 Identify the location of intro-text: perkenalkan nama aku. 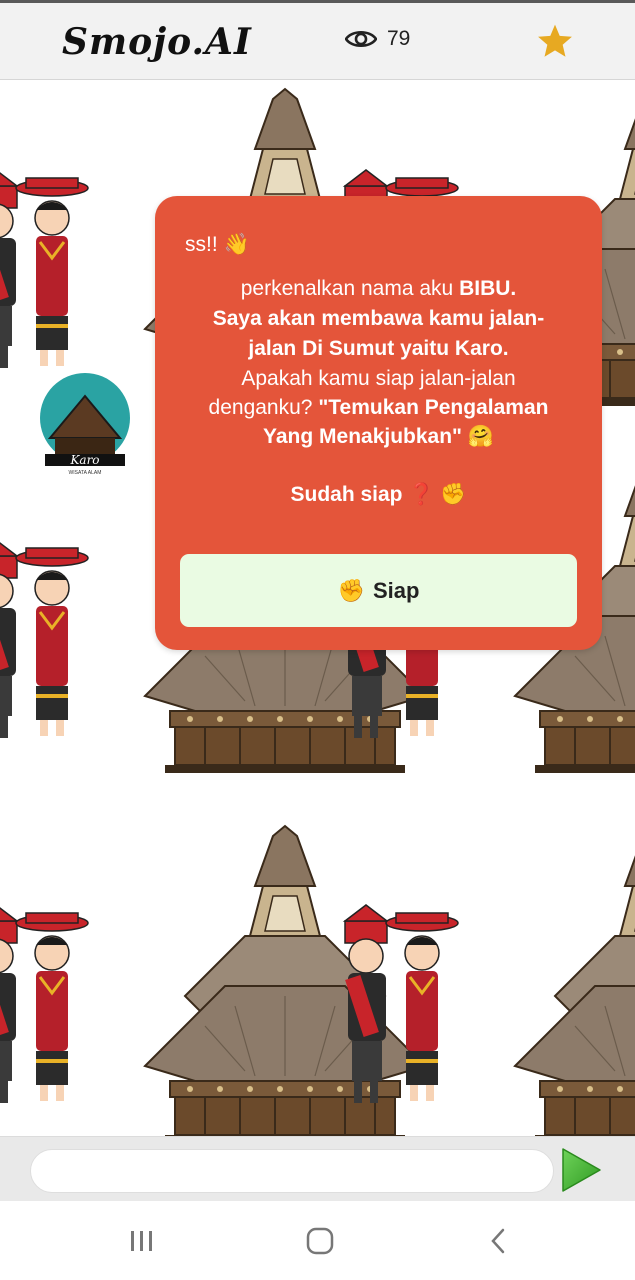
(350, 288).